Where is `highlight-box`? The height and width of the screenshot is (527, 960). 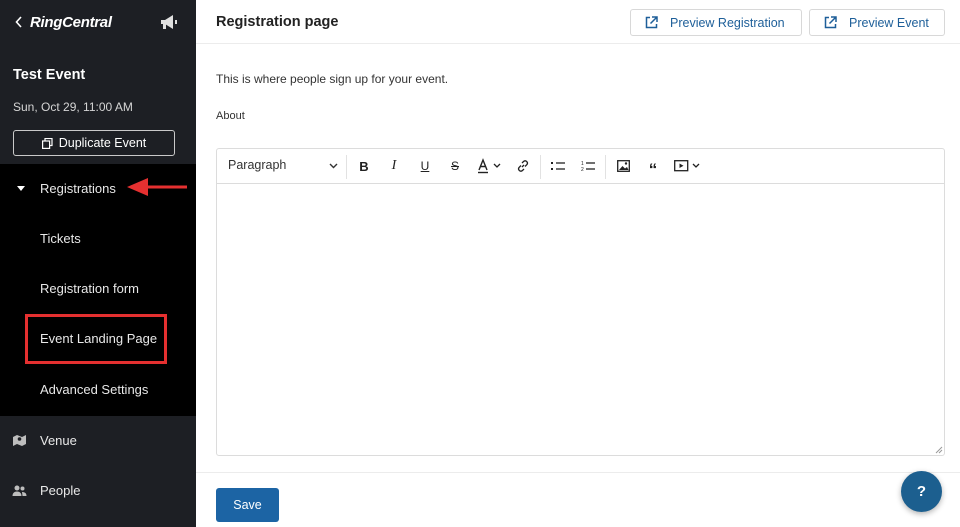 highlight-box is located at coordinates (96, 339).